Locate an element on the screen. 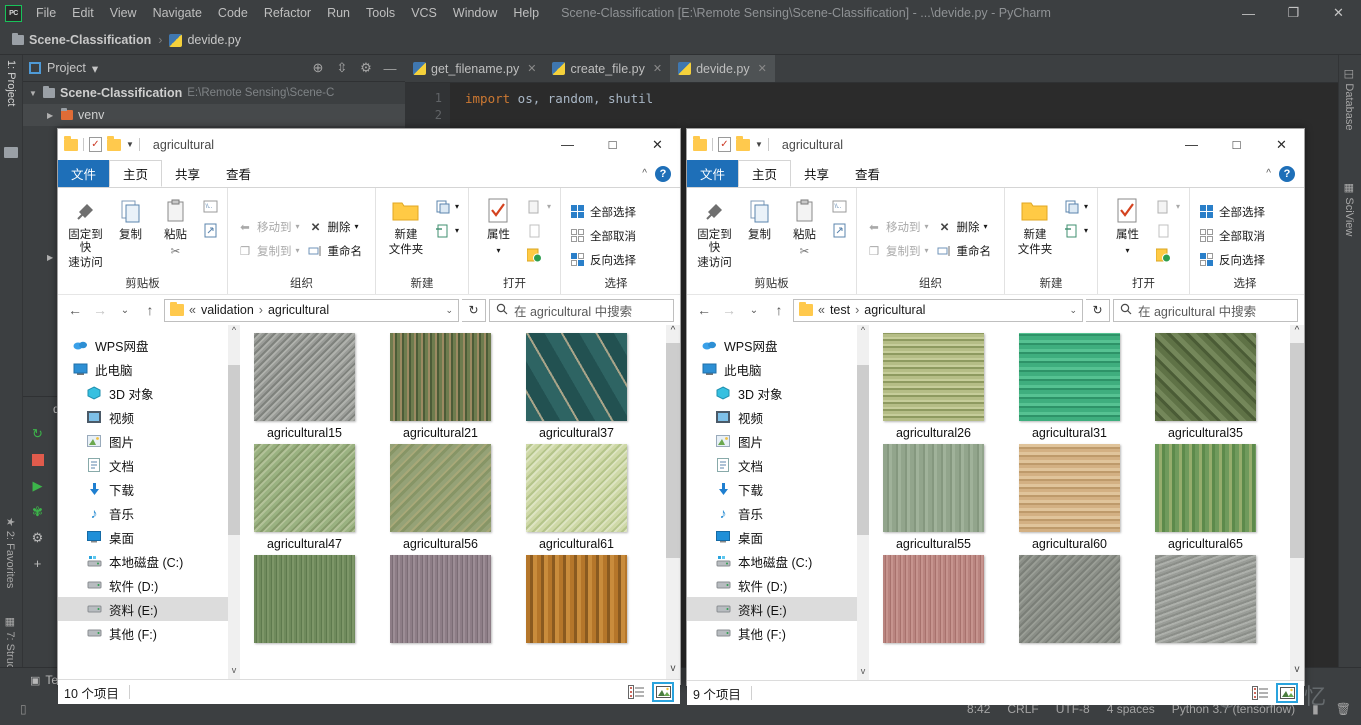  menu-help: Help is located at coordinates (526, 13).